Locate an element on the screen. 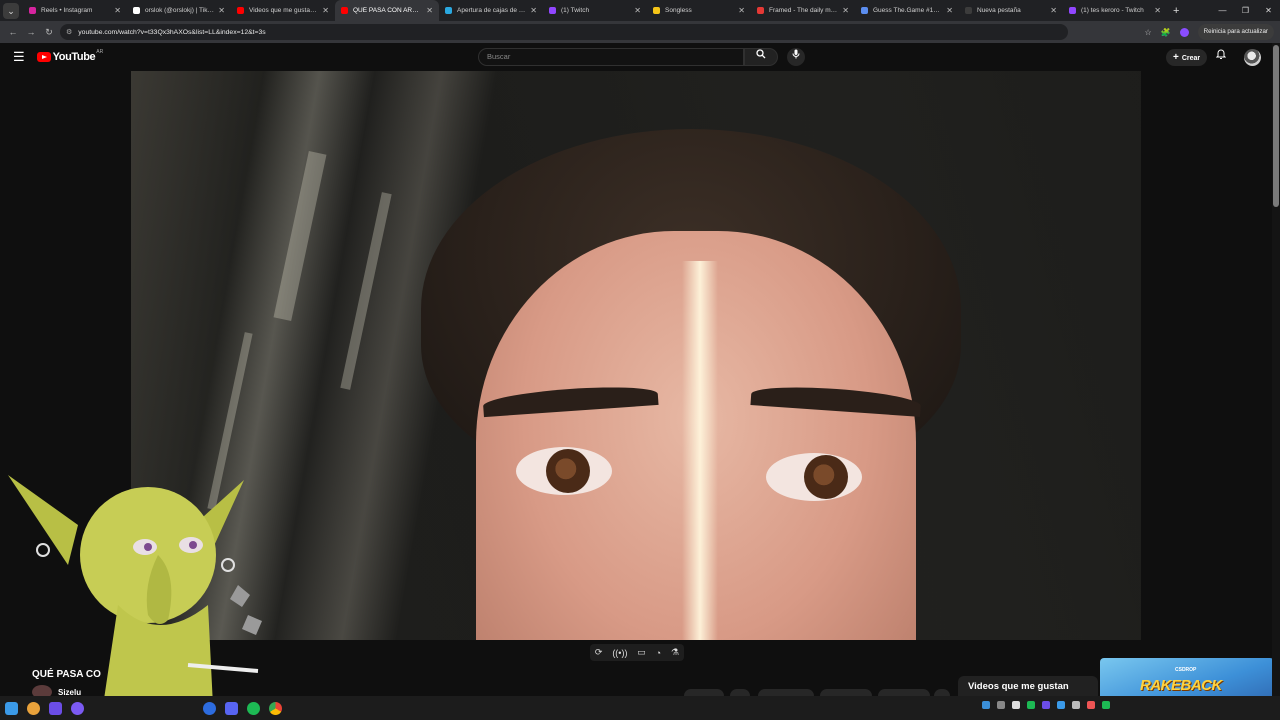 The image size is (1280, 720). back-icon: ← is located at coordinates (13, 32).